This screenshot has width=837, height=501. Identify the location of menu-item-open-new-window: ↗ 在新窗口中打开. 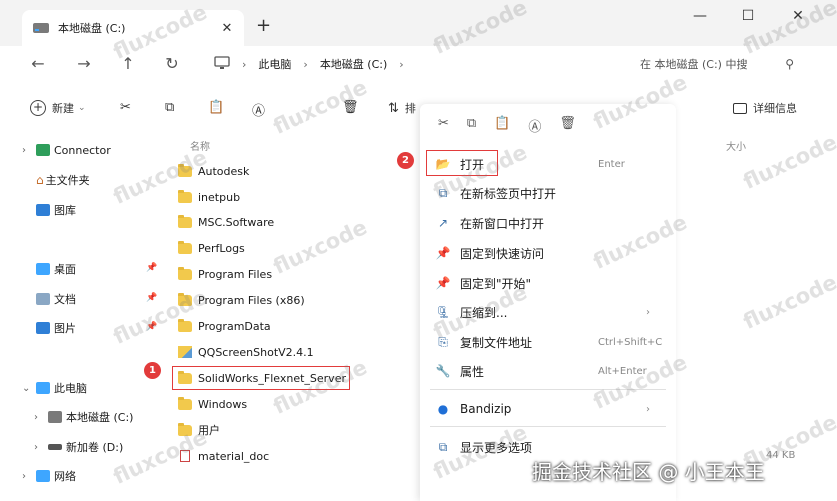
(552, 223).